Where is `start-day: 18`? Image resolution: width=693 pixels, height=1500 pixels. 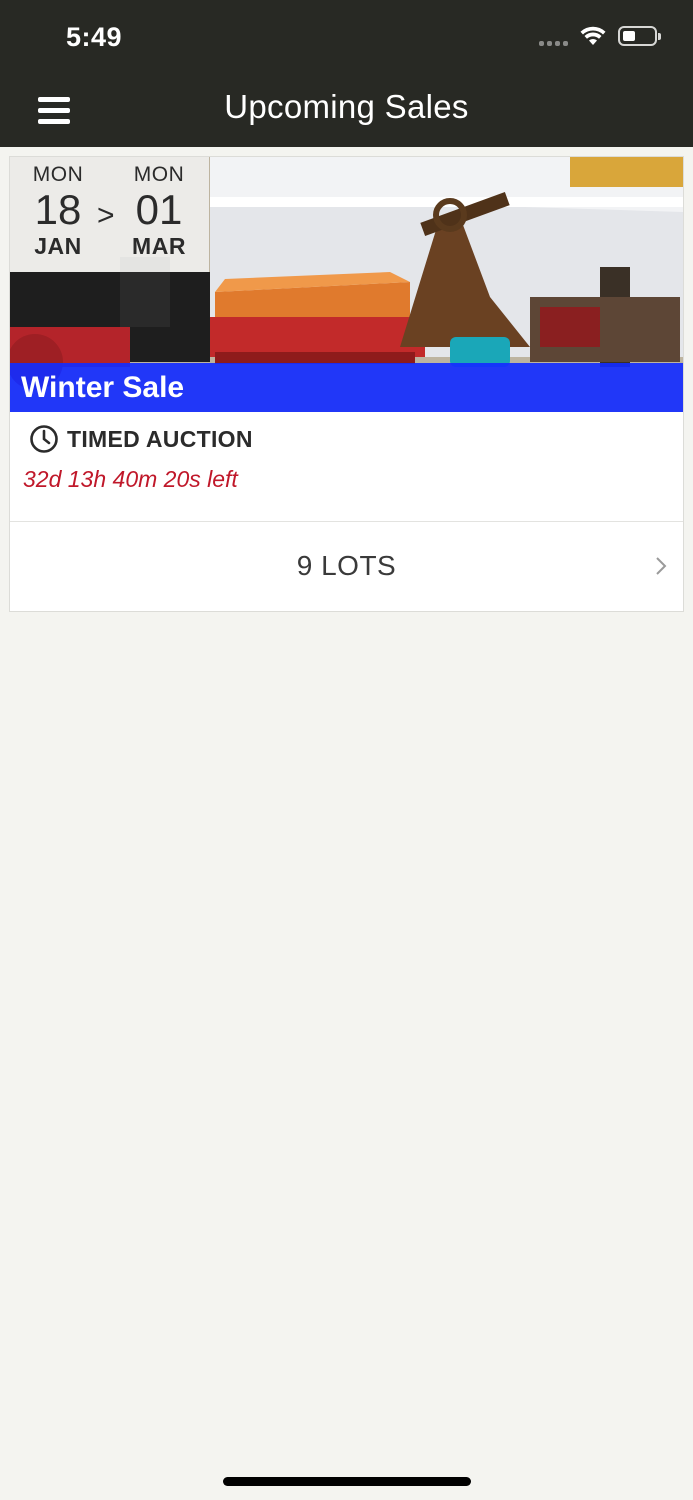
start-day: 18 is located at coordinates (58, 209).